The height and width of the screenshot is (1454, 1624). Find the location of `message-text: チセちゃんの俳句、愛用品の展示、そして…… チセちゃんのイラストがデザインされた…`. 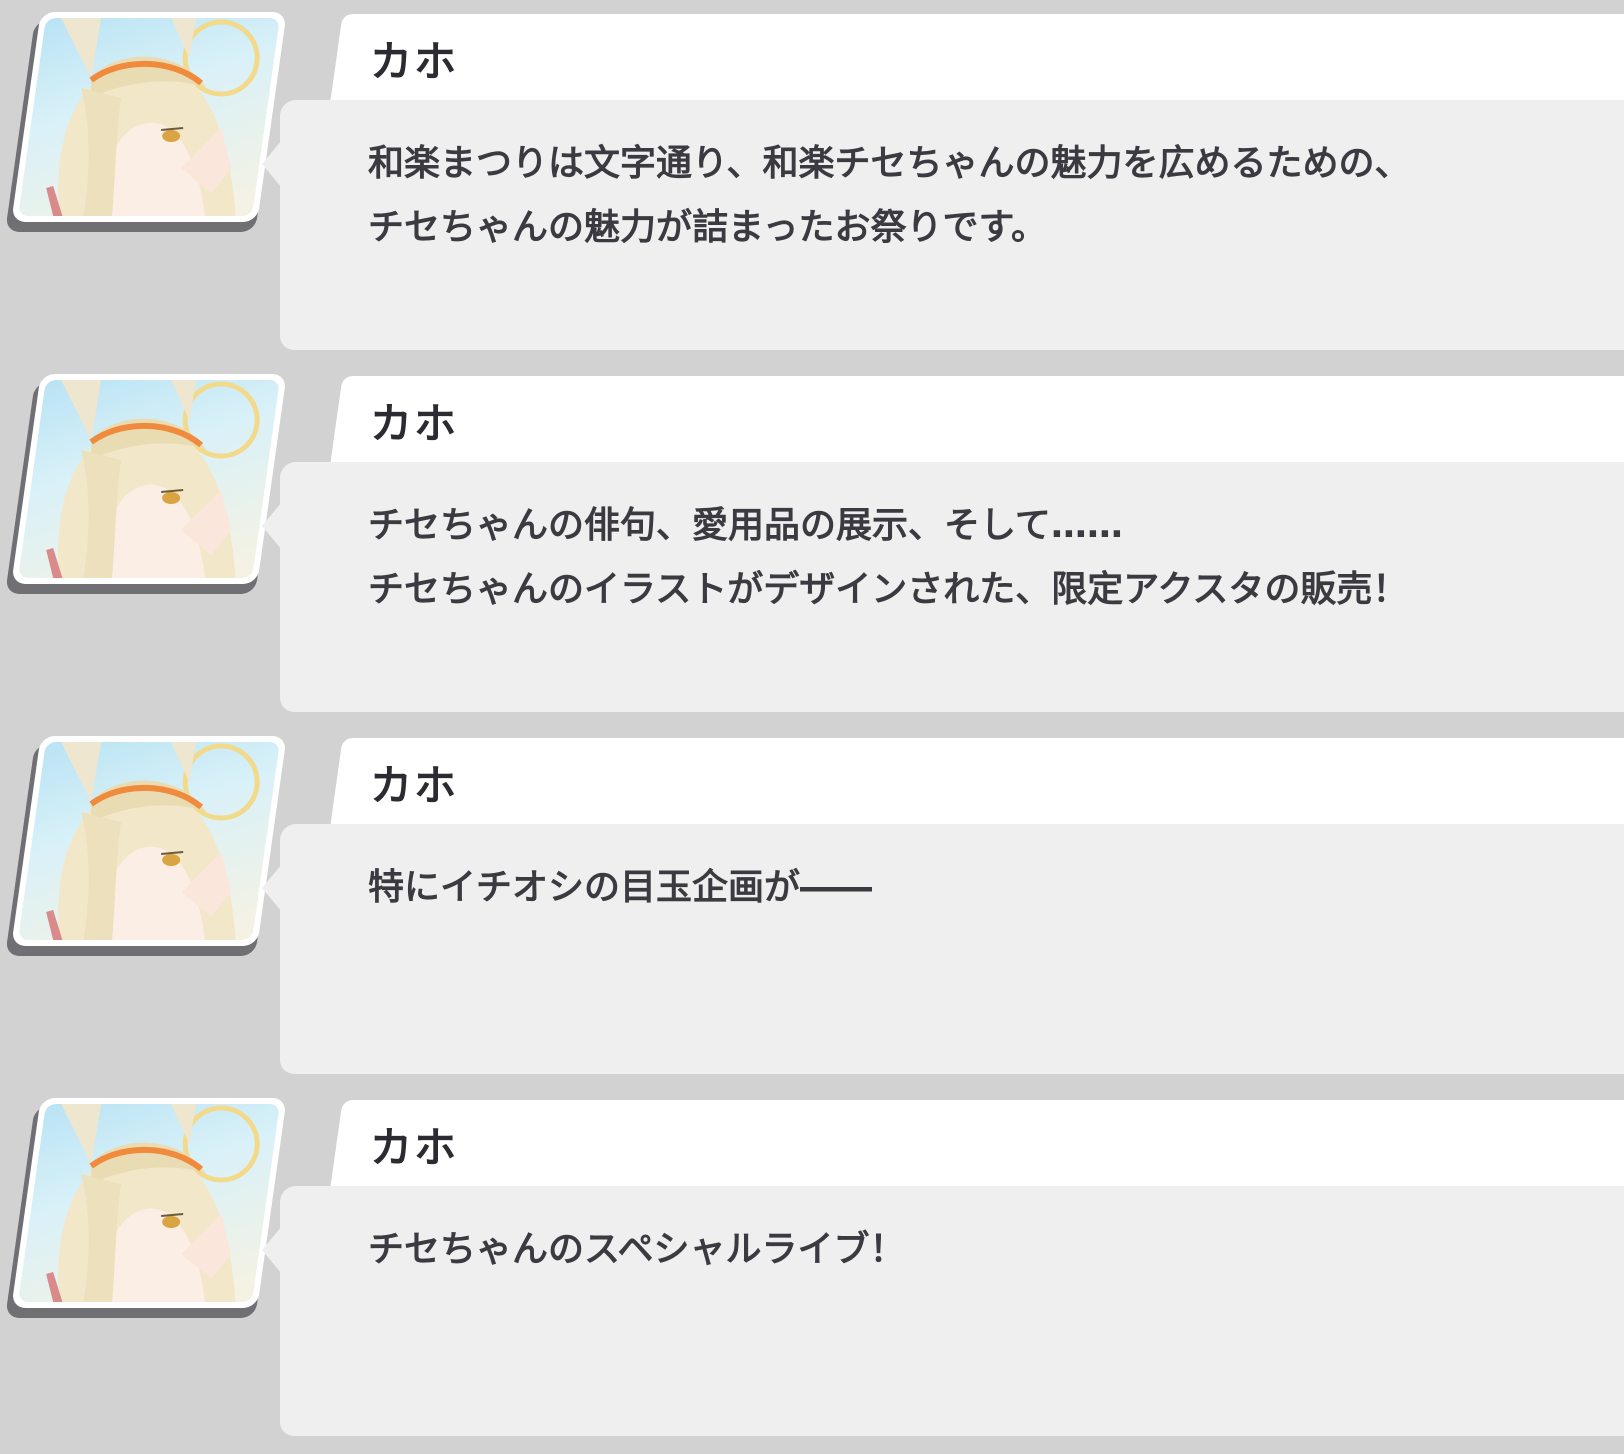

message-text: チセちゃんの俳句、愛用品の展示、そして…… チセちゃんのイラストがデザインされた… is located at coordinates (888, 557).